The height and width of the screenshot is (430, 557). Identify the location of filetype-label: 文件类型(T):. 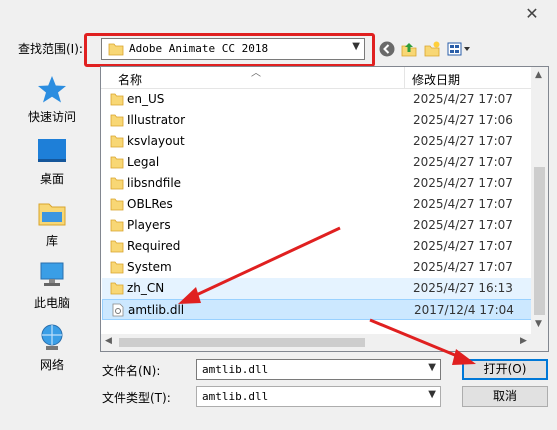
(136, 398).